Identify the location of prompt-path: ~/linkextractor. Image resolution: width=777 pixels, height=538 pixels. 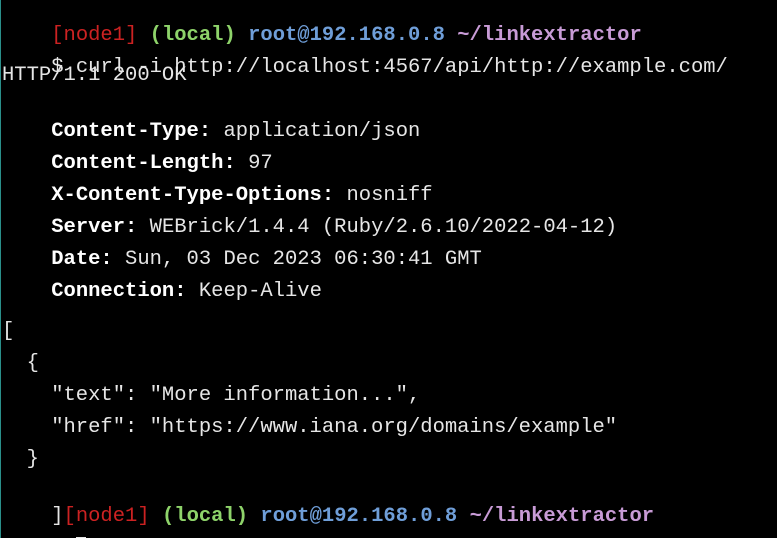
(562, 516).